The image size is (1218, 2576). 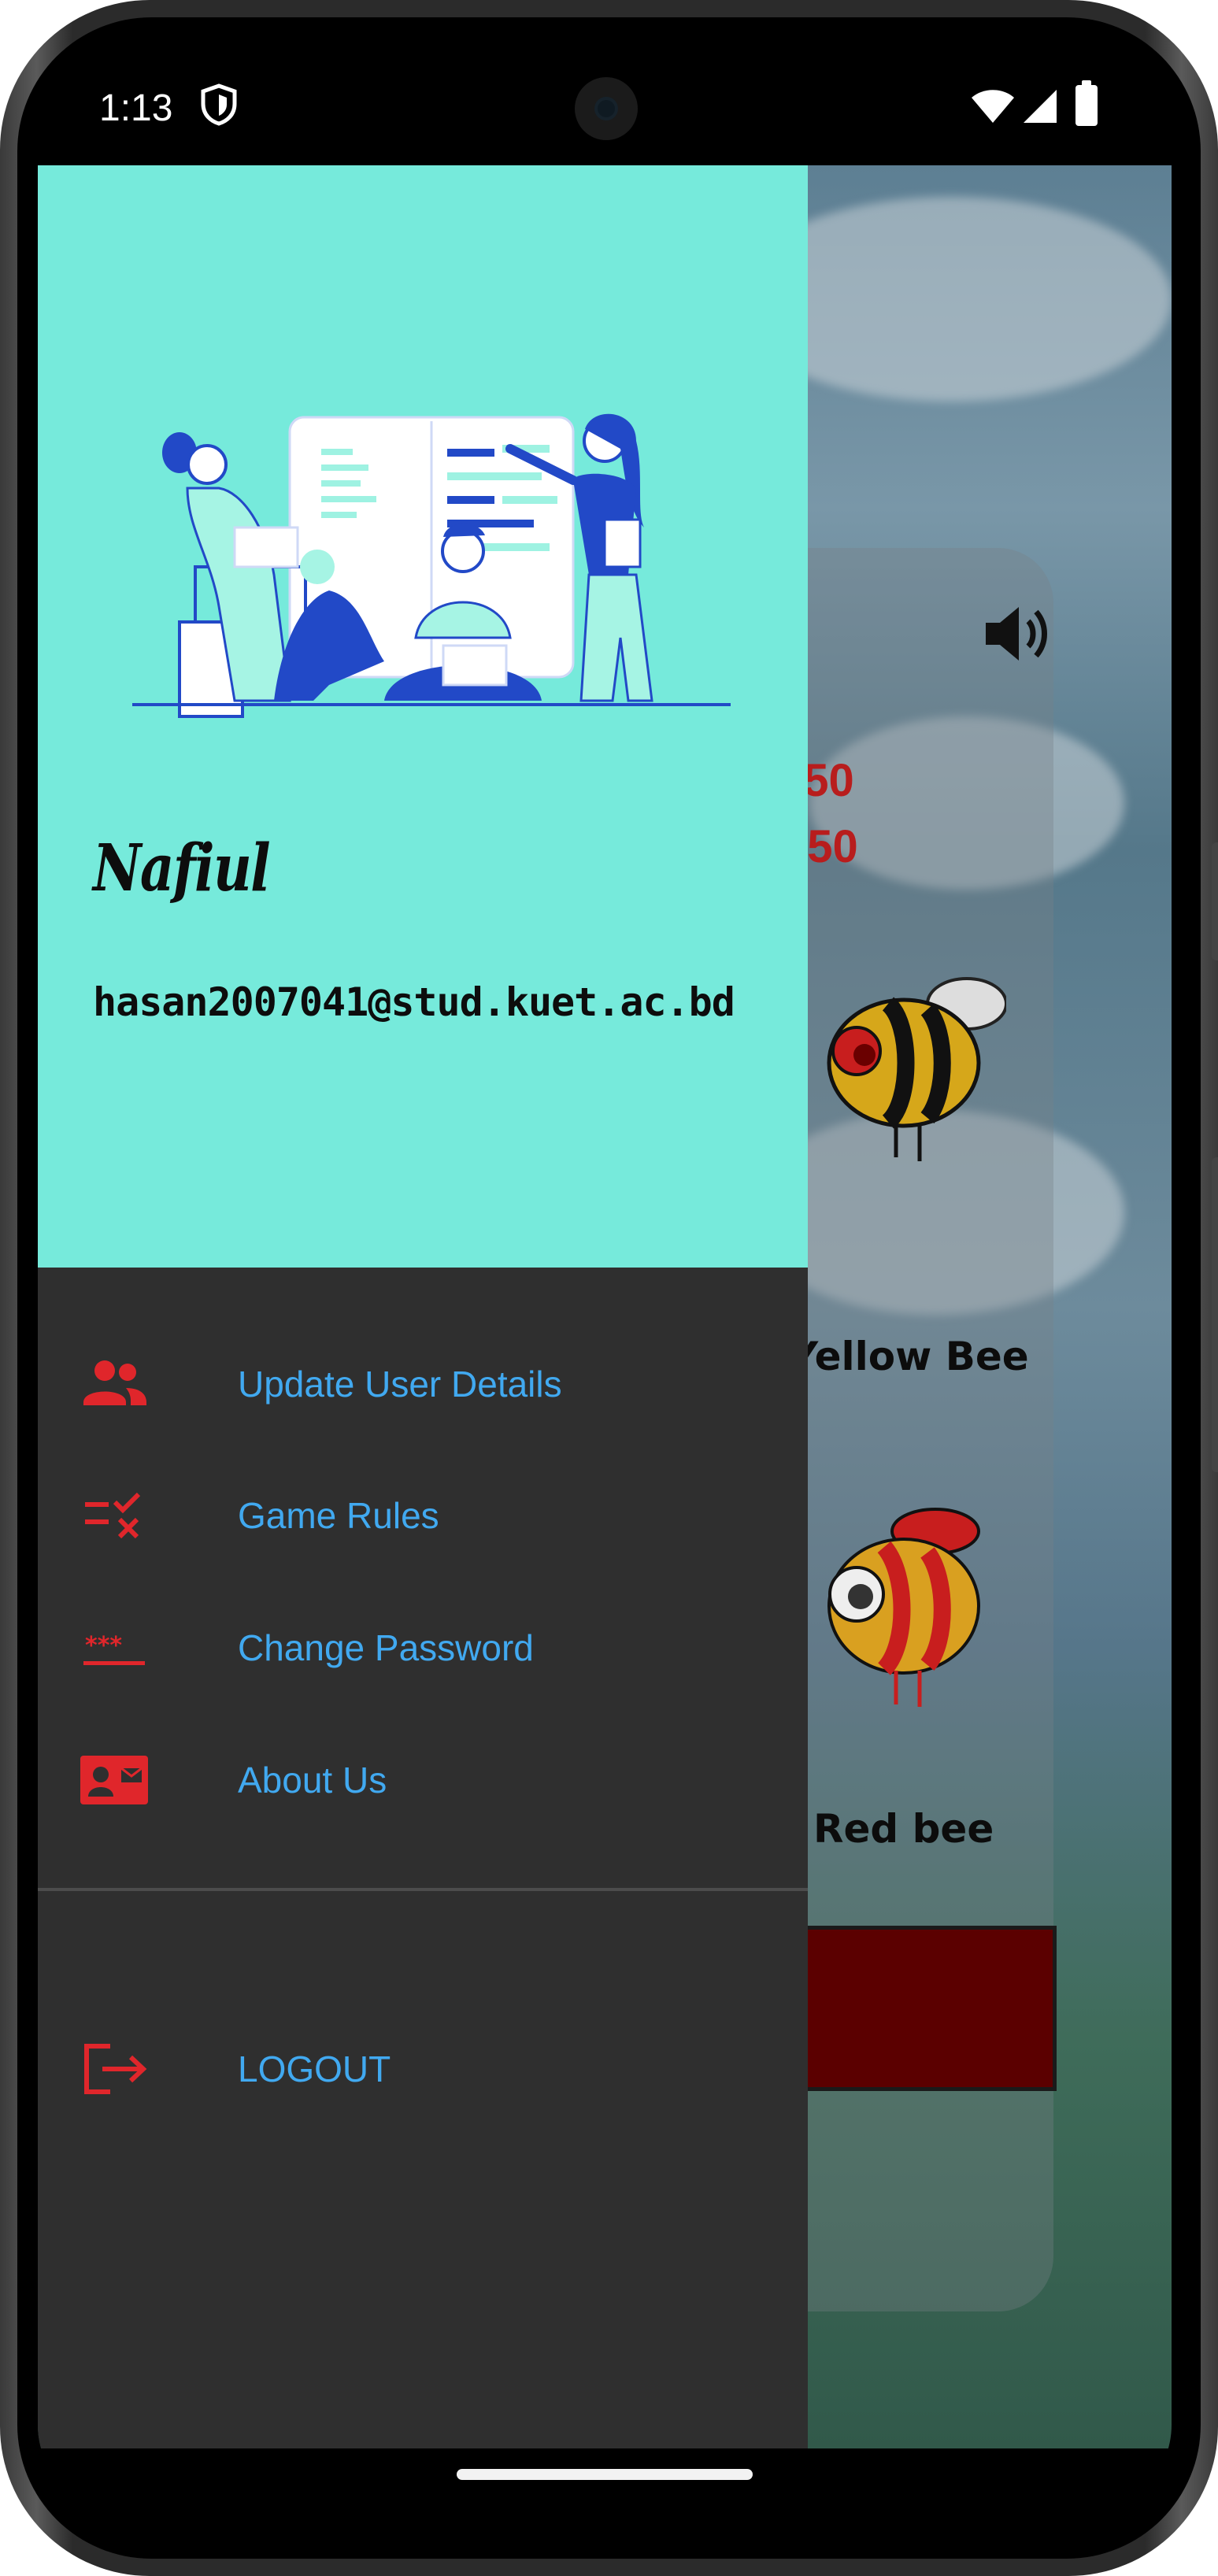 What do you see at coordinates (909, 1356) in the screenshot?
I see `yellow-bee-label: Yellow Bee` at bounding box center [909, 1356].